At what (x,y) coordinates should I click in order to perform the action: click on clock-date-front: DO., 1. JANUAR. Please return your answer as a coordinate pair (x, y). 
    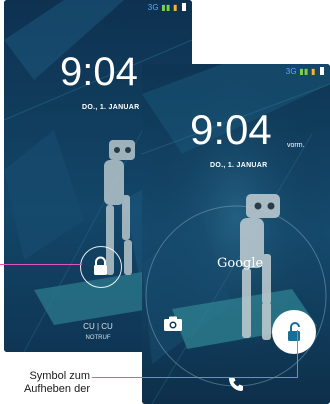
    Looking at the image, I should click on (239, 165).